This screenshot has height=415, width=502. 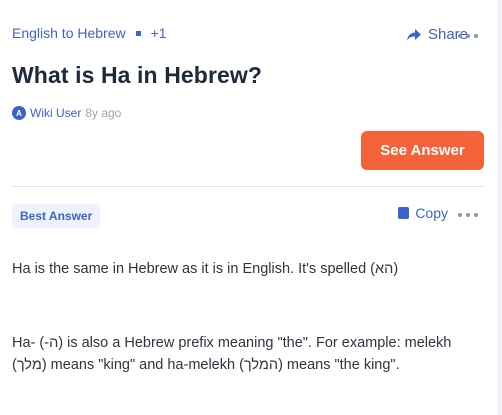 I want to click on share-arrow-icon, so click(x=413, y=34).